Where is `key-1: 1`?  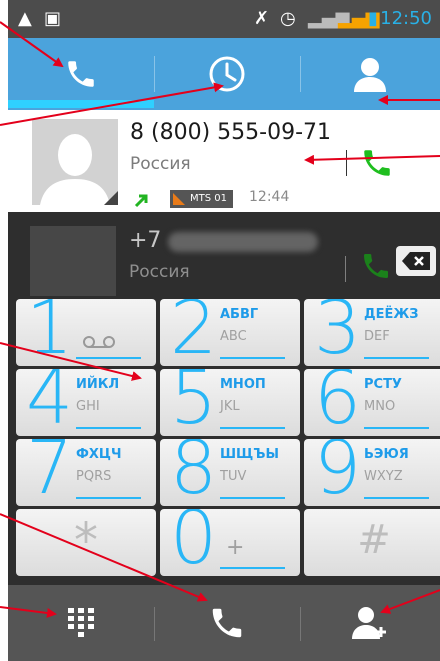
key-1: 1 is located at coordinates (86, 332).